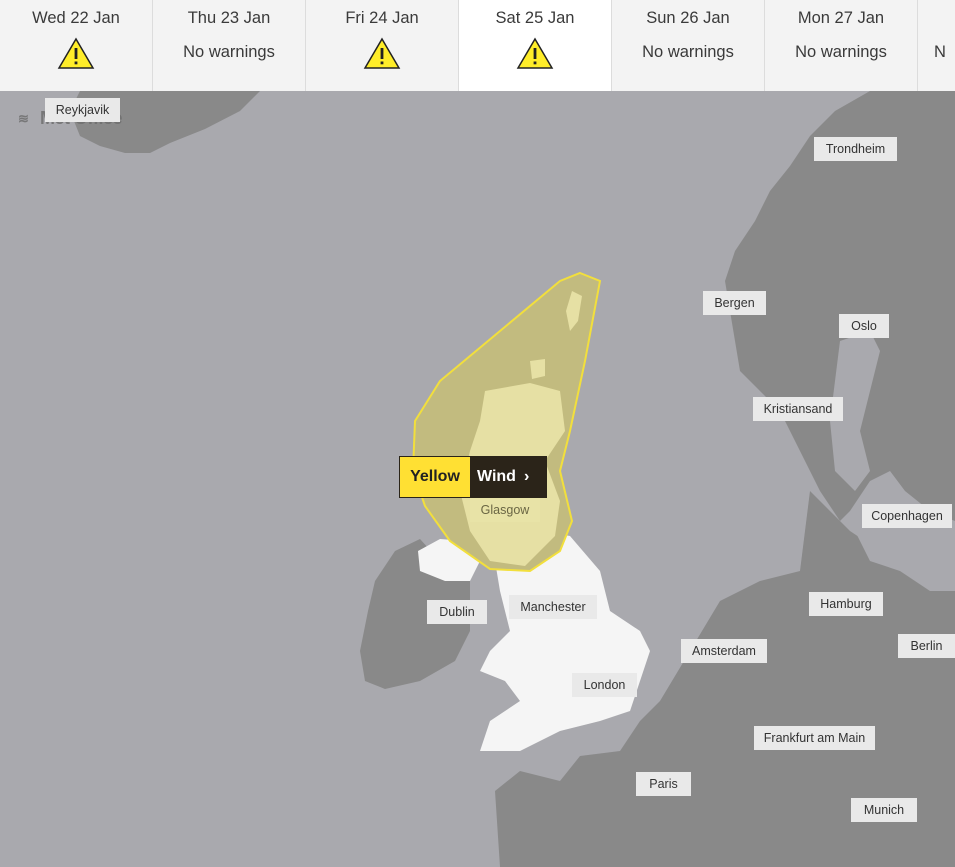 This screenshot has width=955, height=867. What do you see at coordinates (798, 409) in the screenshot?
I see `city-label-kristiansand: Kristiansand` at bounding box center [798, 409].